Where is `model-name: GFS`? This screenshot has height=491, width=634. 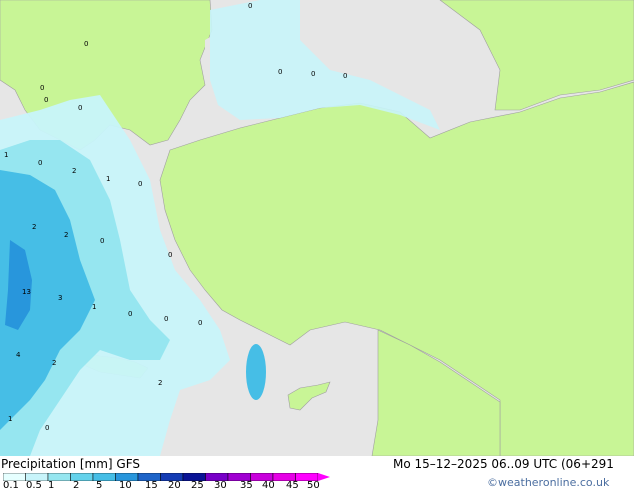 model-name: GFS is located at coordinates (128, 464).